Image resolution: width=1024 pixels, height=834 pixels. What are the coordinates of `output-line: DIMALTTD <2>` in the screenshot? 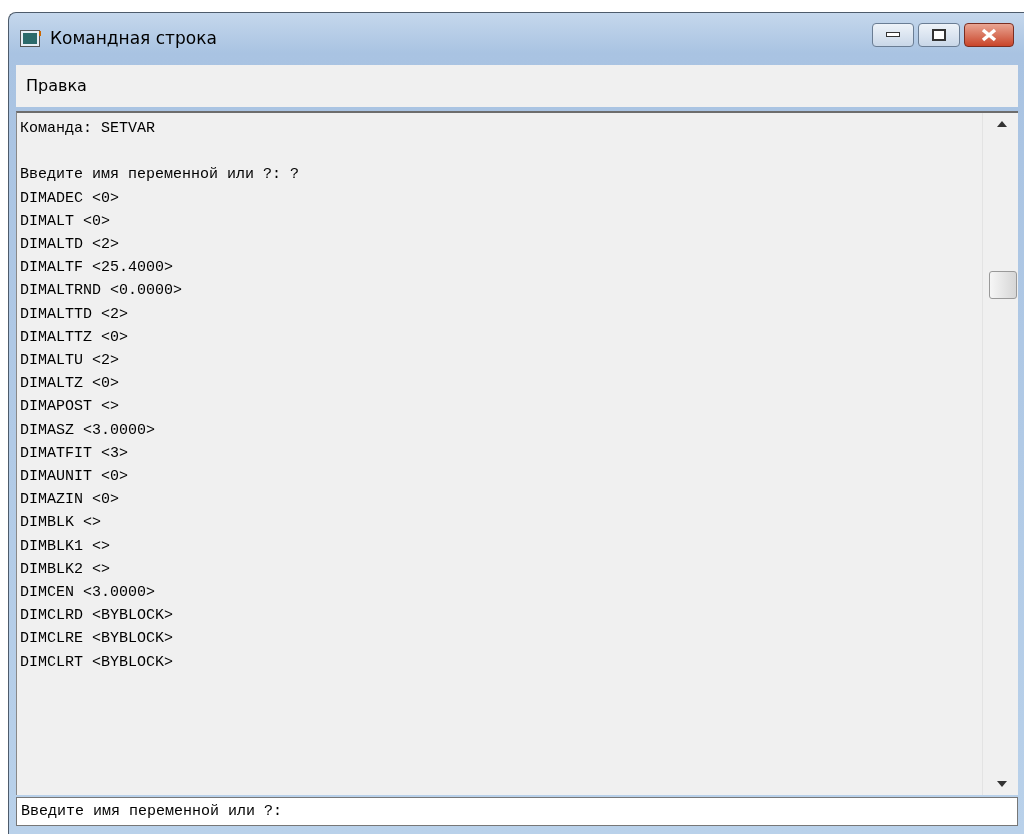 It's located at (74, 314).